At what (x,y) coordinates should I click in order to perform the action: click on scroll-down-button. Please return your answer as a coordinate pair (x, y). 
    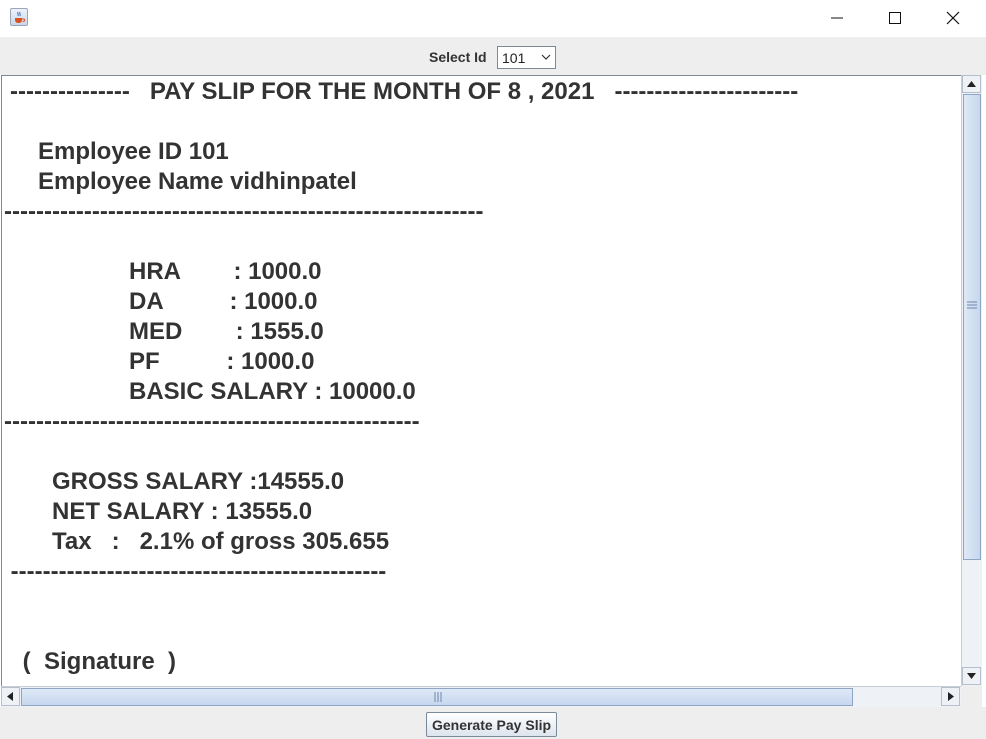
    Looking at the image, I should click on (971, 676).